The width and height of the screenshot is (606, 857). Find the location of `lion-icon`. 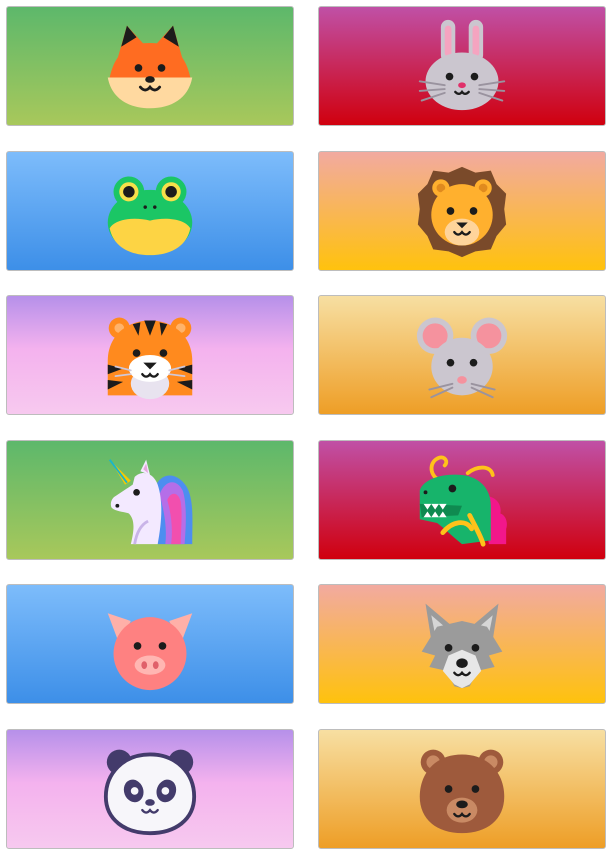

lion-icon is located at coordinates (462, 212).